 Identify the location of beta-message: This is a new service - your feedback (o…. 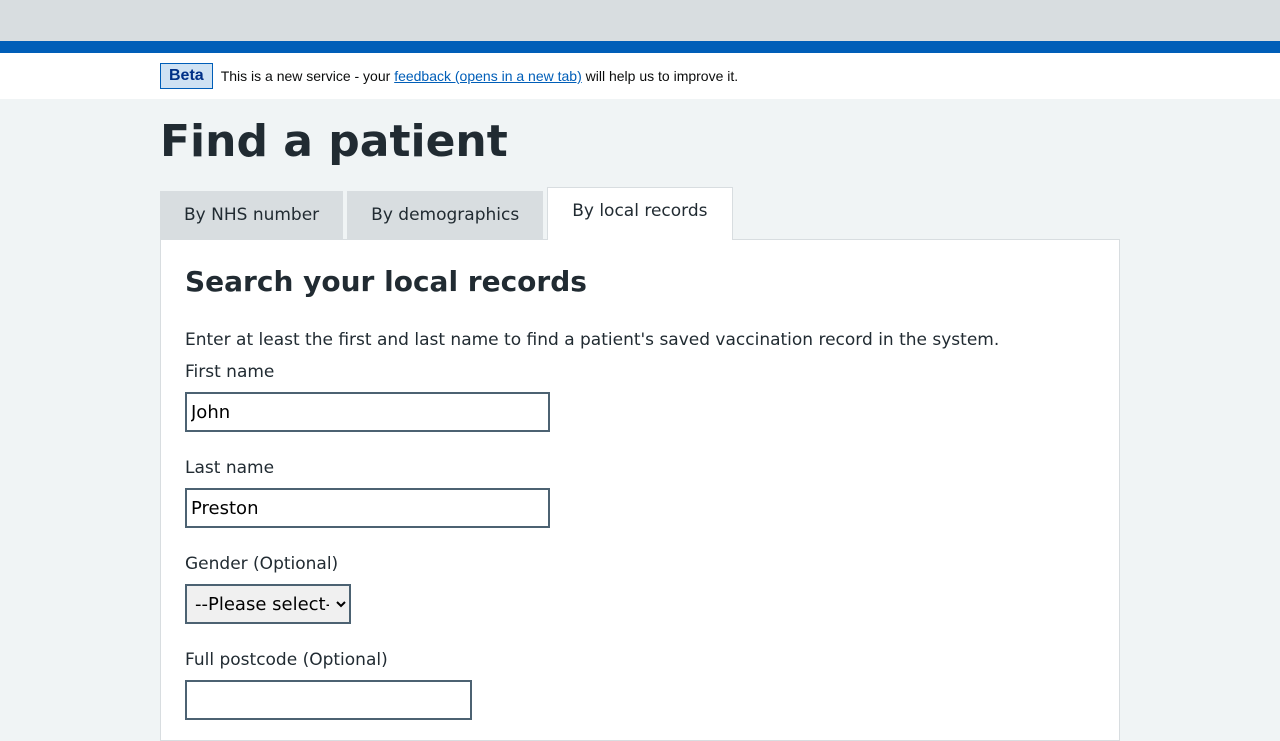
(479, 76).